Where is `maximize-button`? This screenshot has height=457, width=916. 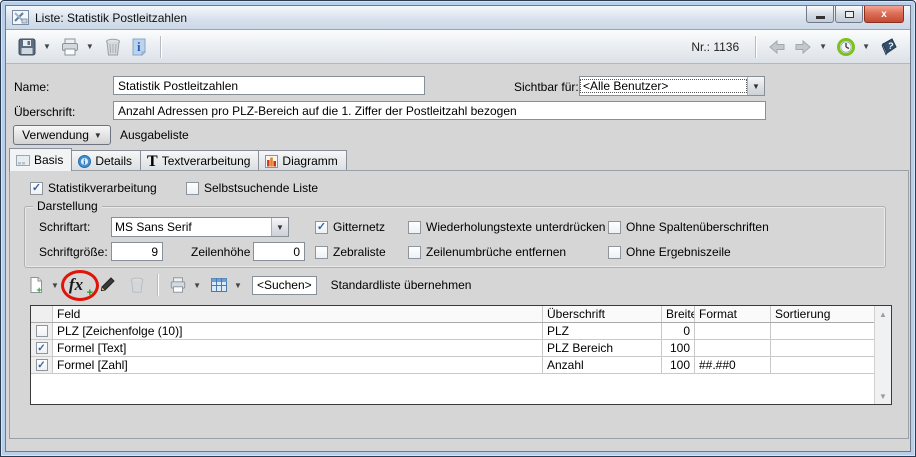 maximize-button is located at coordinates (849, 14).